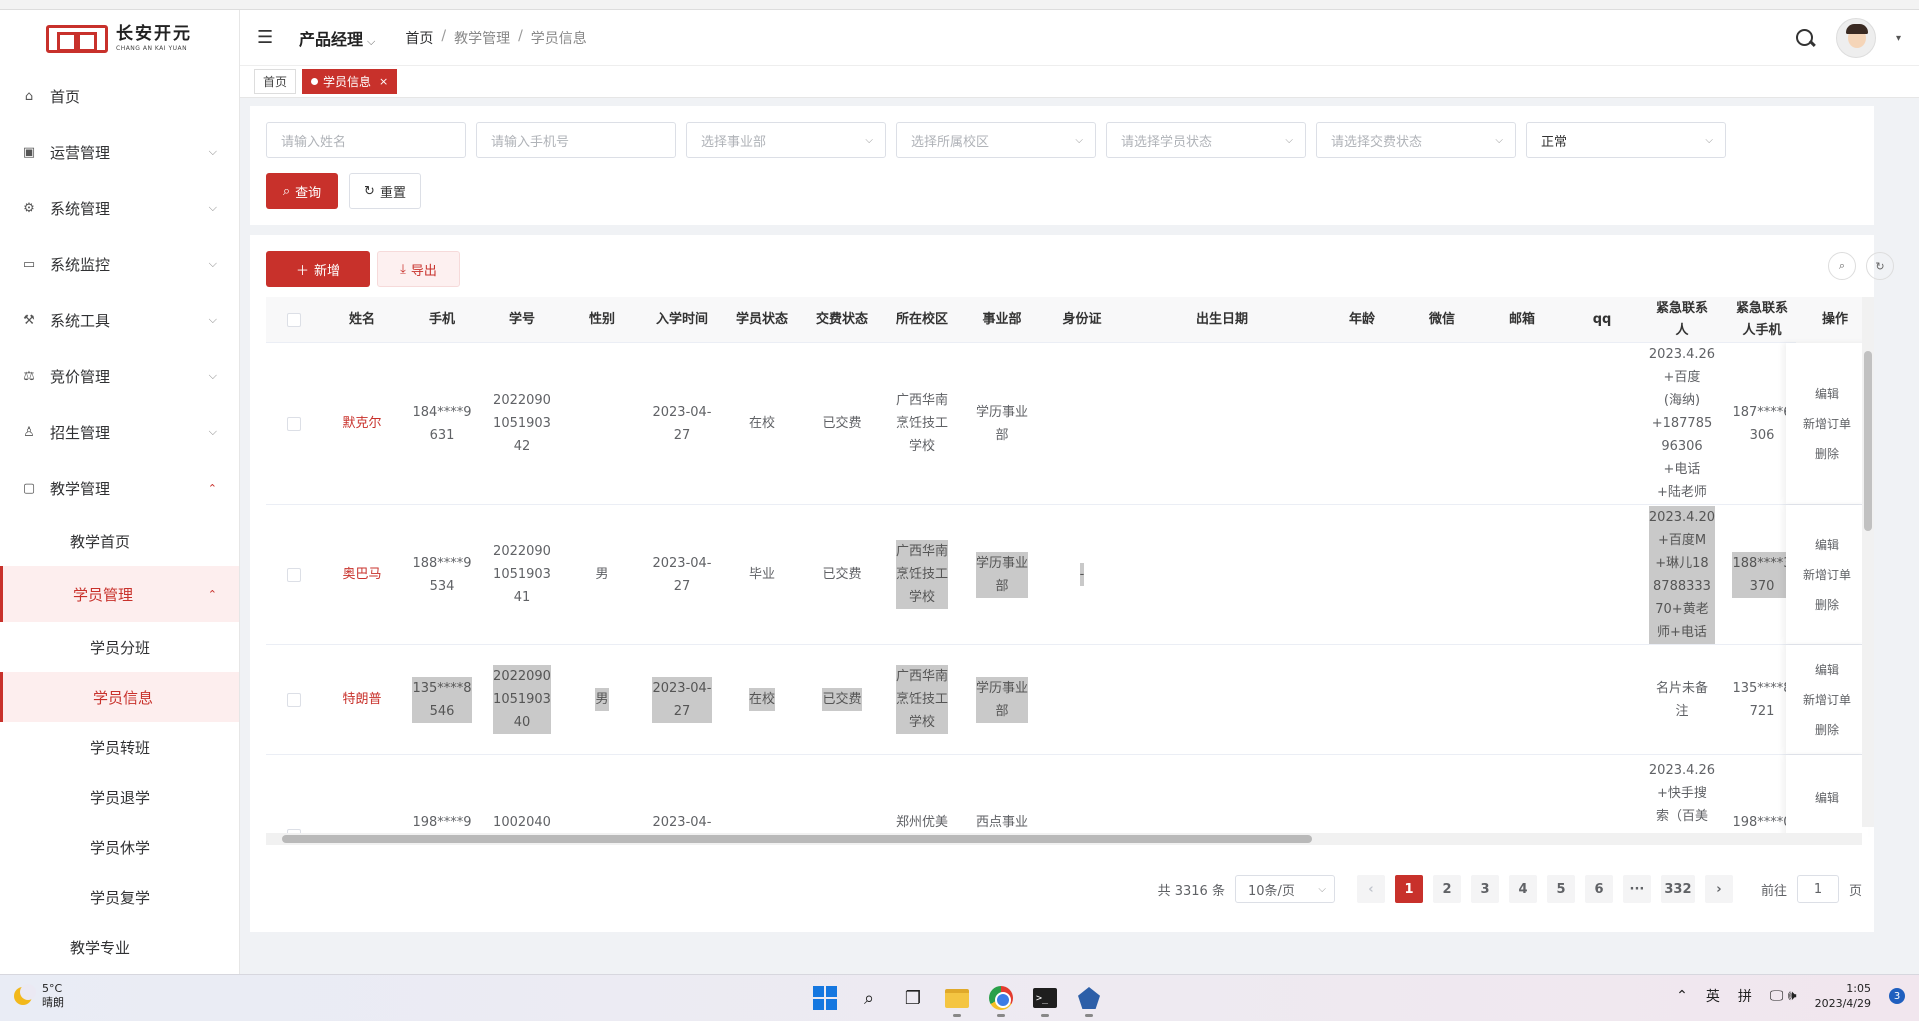 Image resolution: width=1919 pixels, height=1021 pixels. What do you see at coordinates (786, 140) in the screenshot?
I see `dept-select: 选择事业部 ⌵` at bounding box center [786, 140].